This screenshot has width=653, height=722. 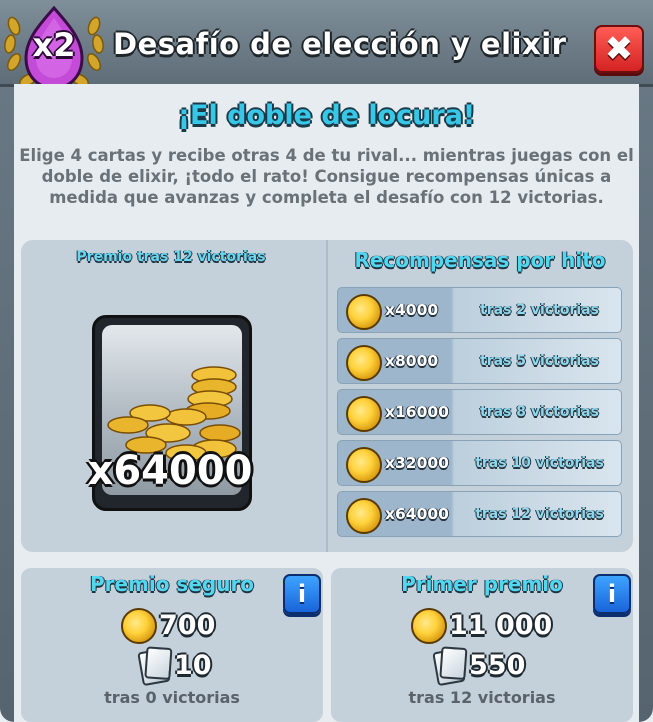 I want to click on milestone-row: x4000 tras 2 victorias, so click(x=479, y=310).